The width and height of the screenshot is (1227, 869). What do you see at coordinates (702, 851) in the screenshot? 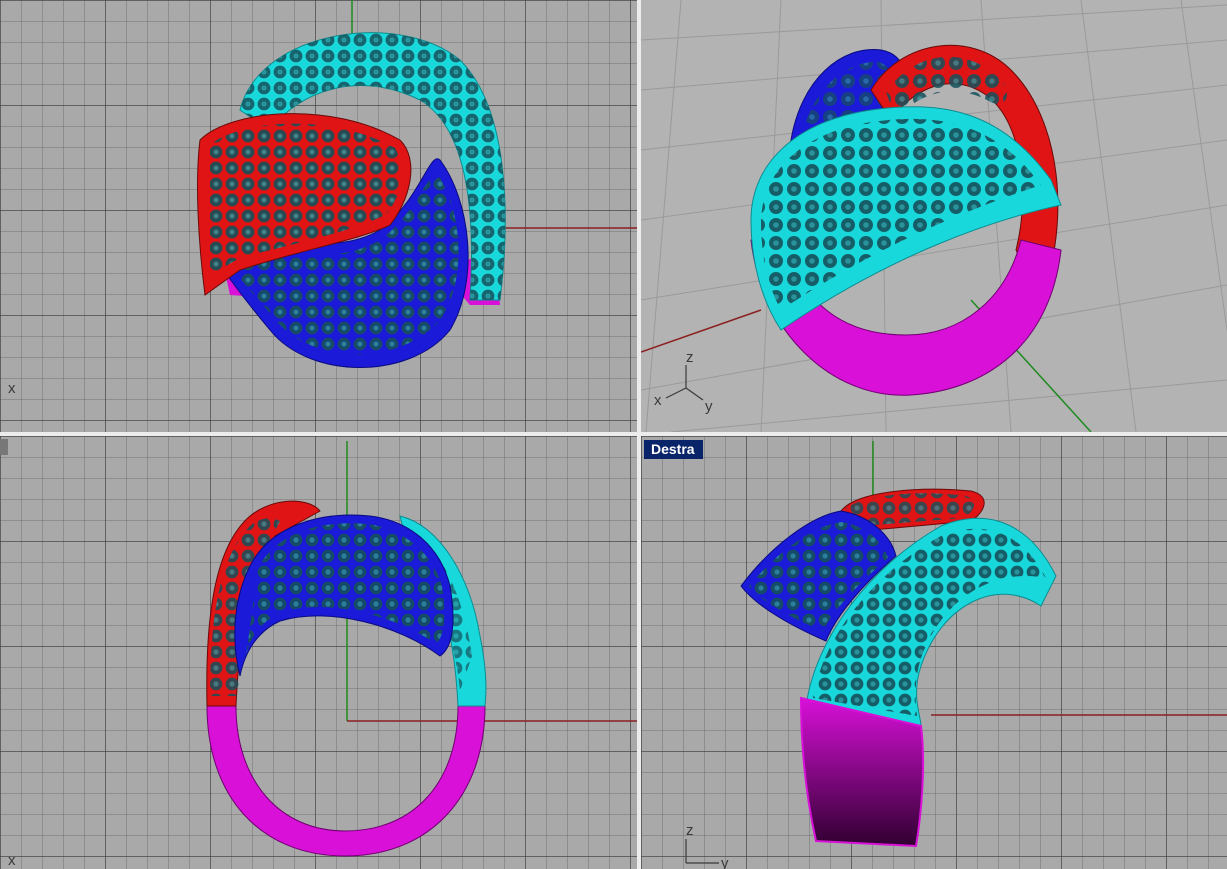
I see `axis-triad-icon` at bounding box center [702, 851].